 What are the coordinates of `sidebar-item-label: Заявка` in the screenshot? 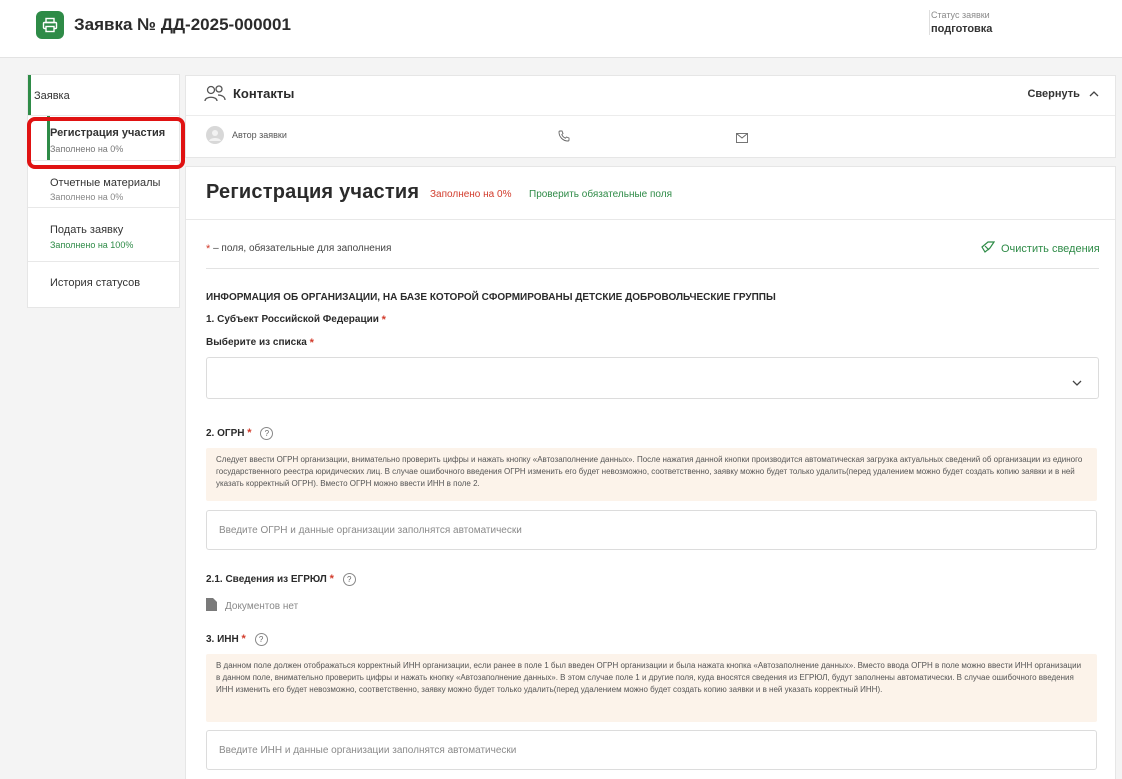 It's located at (52, 96).